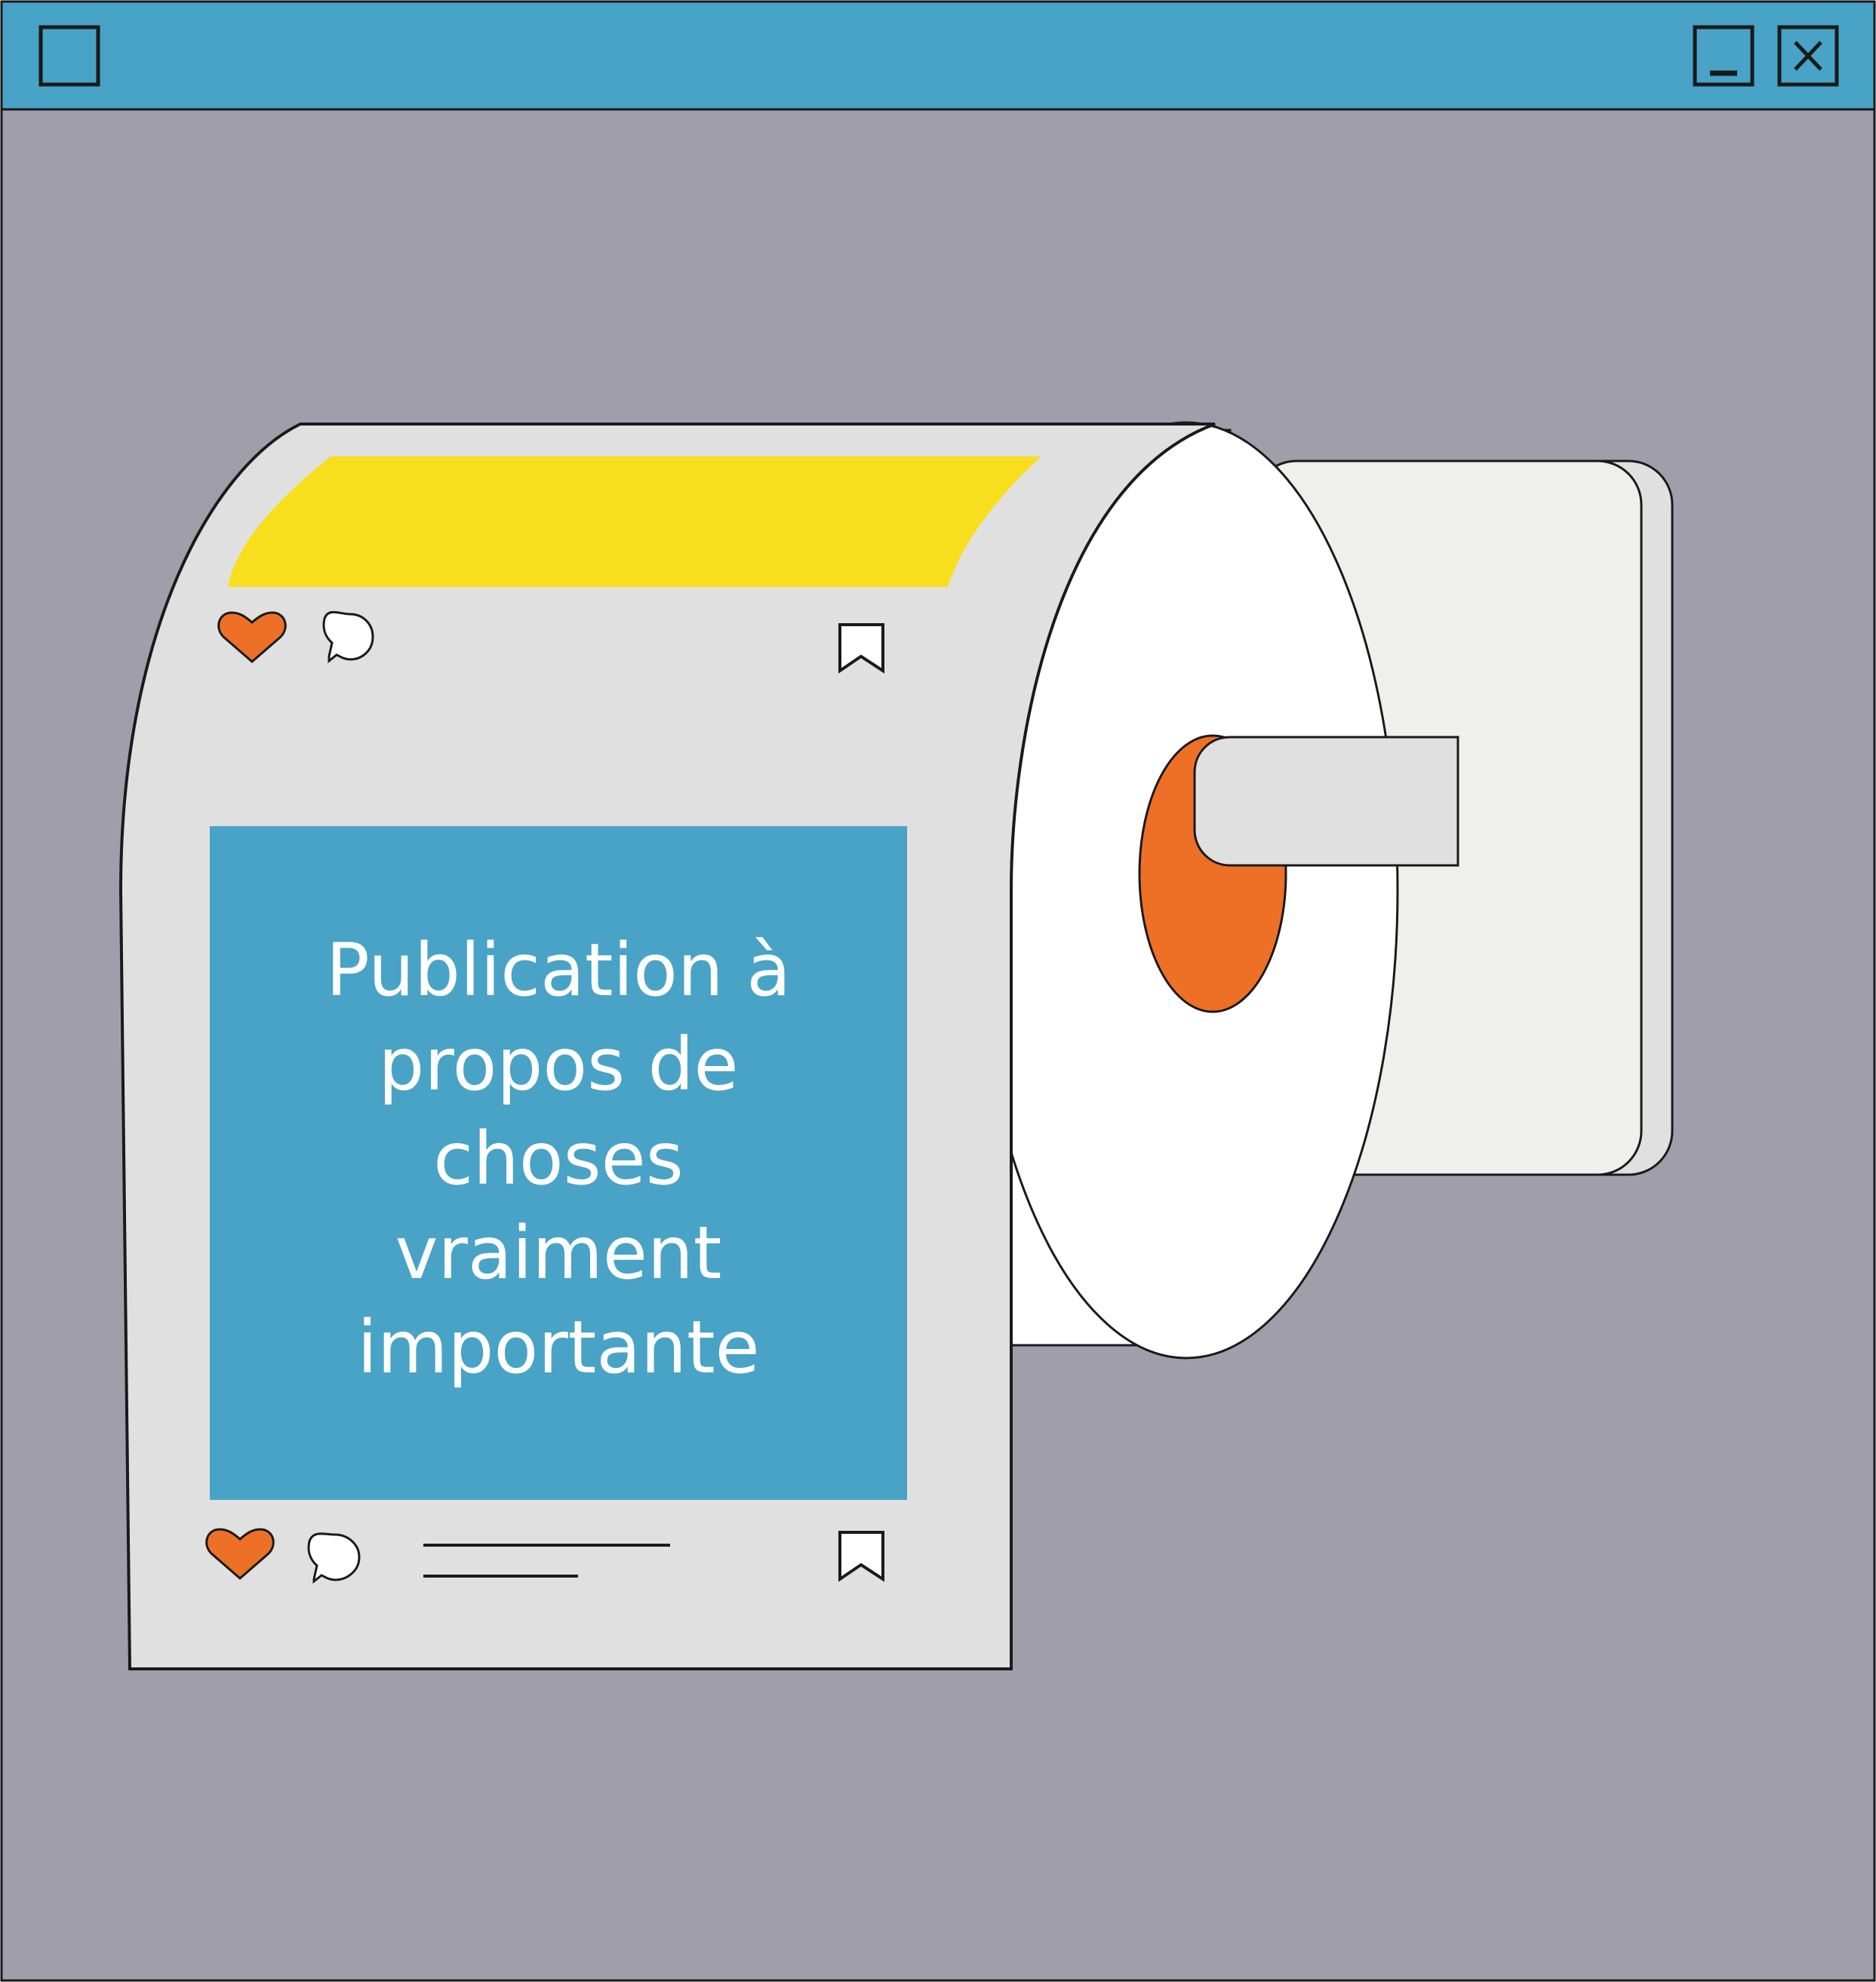 This screenshot has width=1876, height=1982. I want to click on post-header-band, so click(634, 521).